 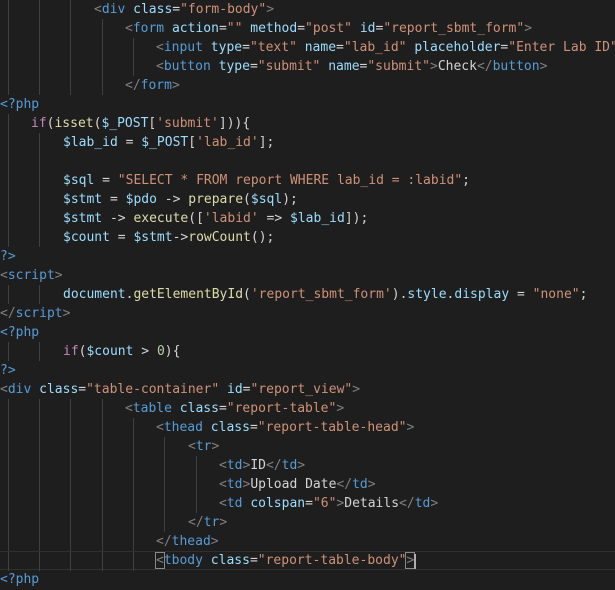 I want to click on code-token: $sql, so click(x=79, y=180).